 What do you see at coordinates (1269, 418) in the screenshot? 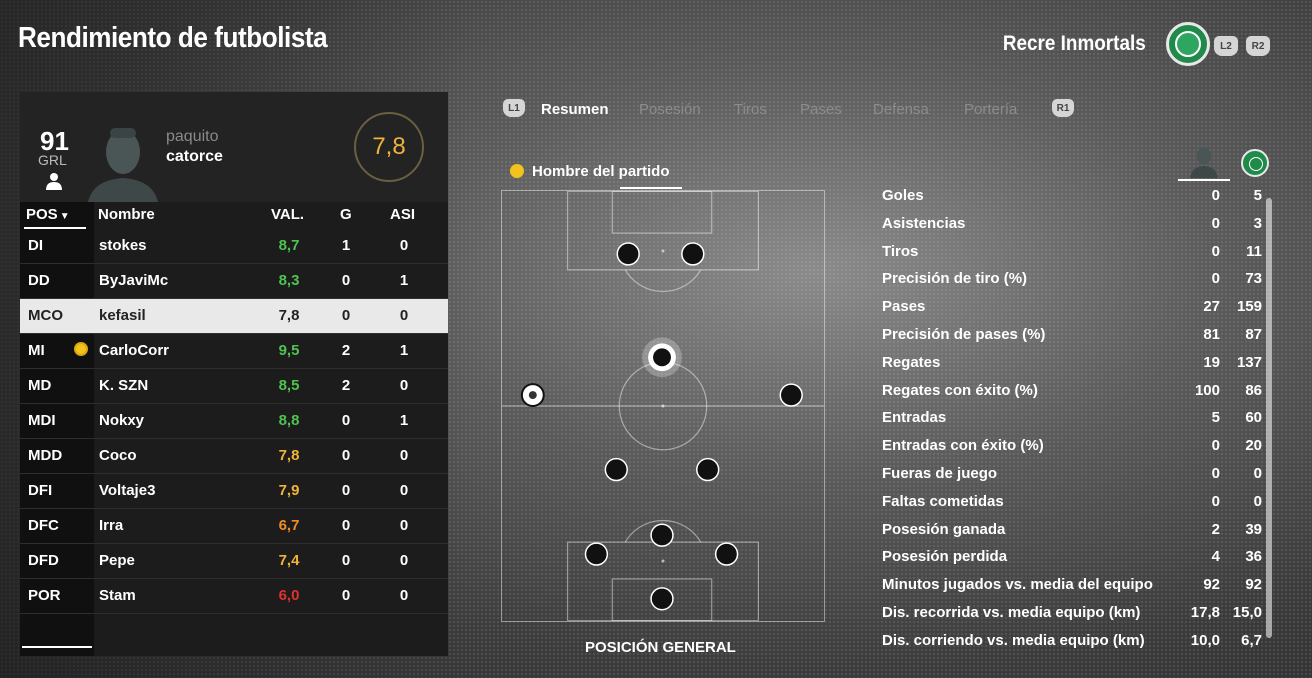
I see `stats-scrollbar` at bounding box center [1269, 418].